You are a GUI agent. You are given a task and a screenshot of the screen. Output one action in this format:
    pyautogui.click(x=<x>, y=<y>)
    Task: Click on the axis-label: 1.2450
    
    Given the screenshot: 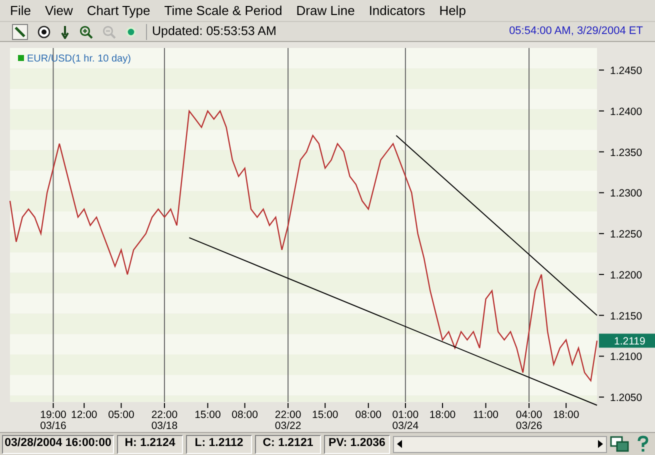 What is the action you would take?
    pyautogui.click(x=626, y=71)
    